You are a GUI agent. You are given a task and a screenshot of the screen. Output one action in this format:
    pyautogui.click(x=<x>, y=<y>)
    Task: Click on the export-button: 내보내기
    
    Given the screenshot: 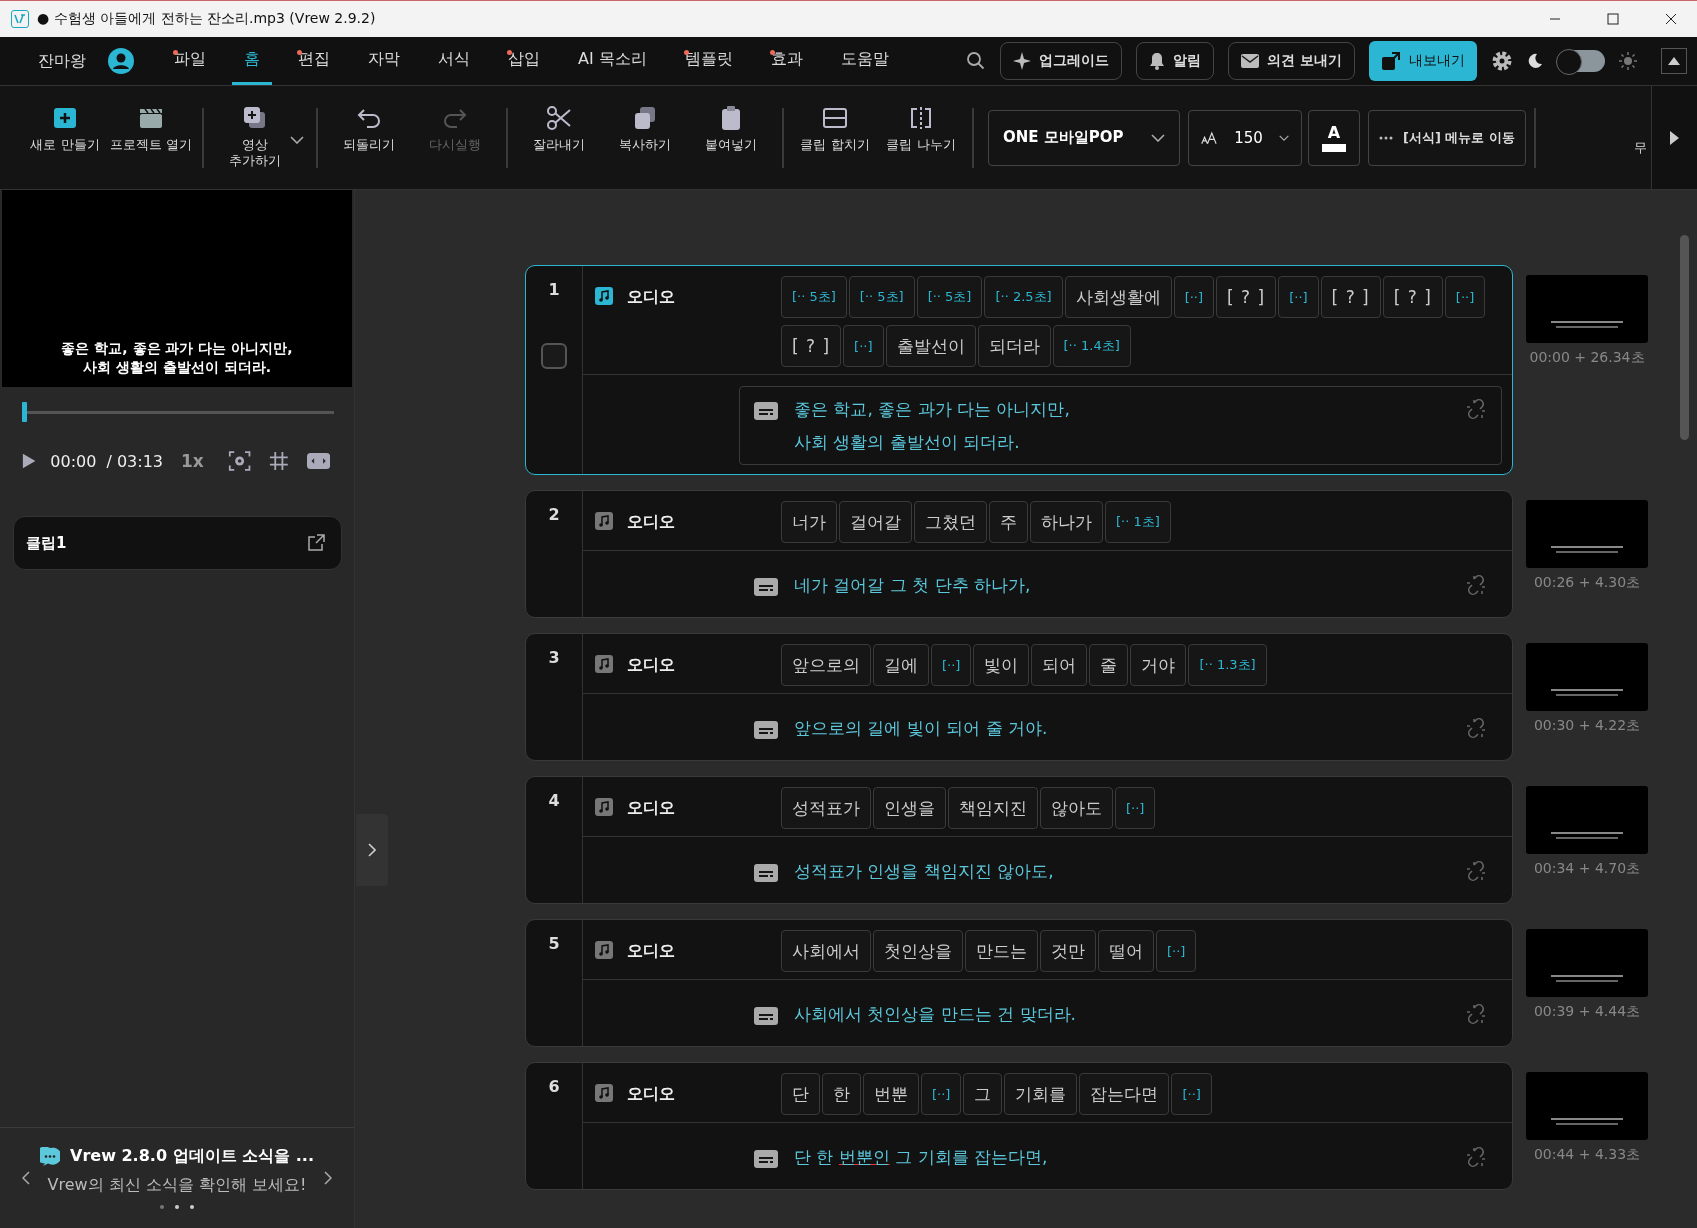 What is the action you would take?
    pyautogui.click(x=1423, y=61)
    